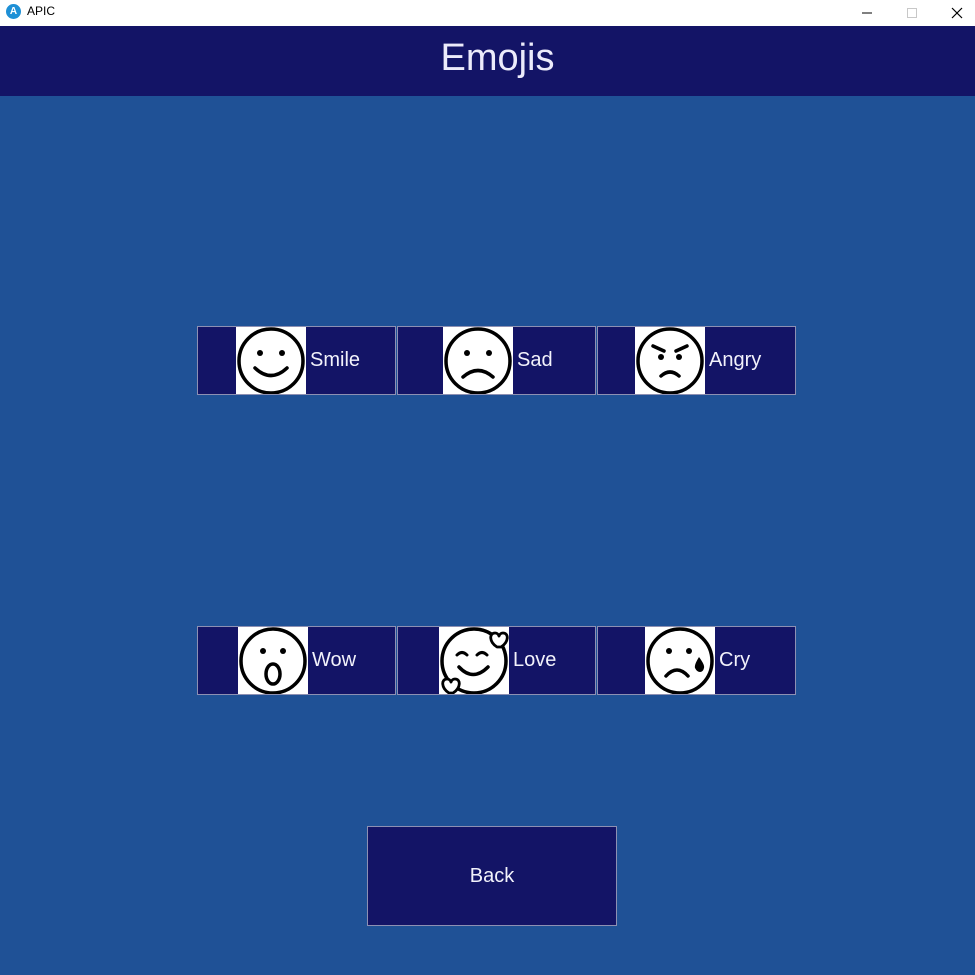  What do you see at coordinates (535, 360) in the screenshot?
I see `sad-label: Sad` at bounding box center [535, 360].